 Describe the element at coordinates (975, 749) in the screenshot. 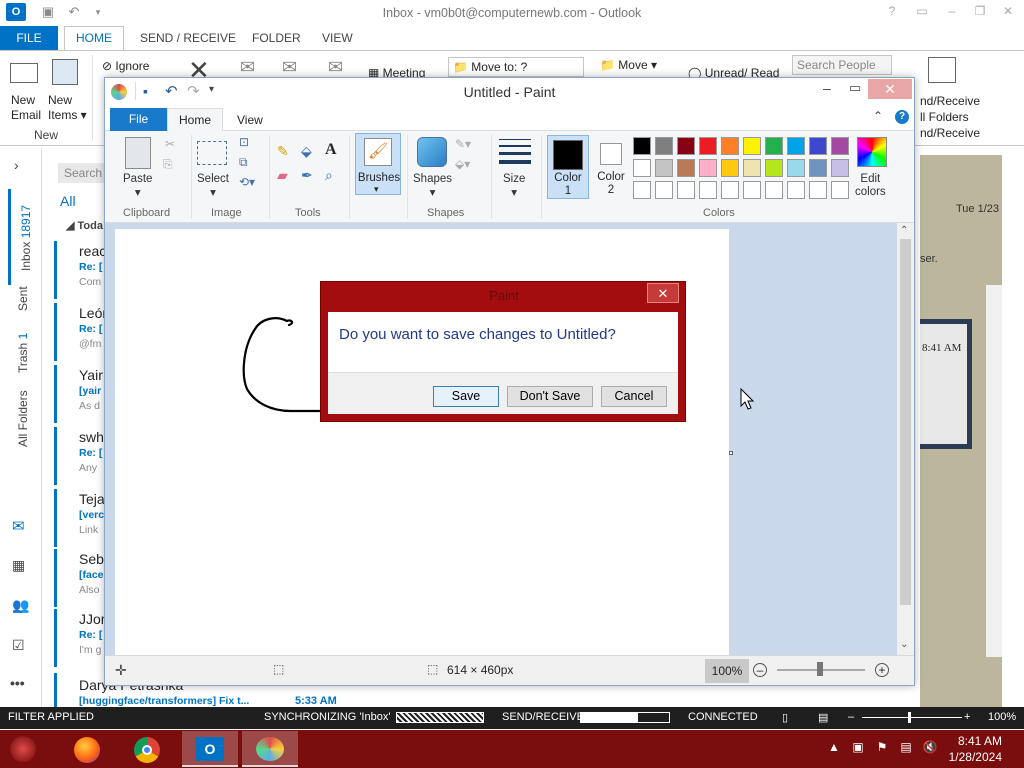

I see `clock: 8:41 AM 1/28/2024` at that location.